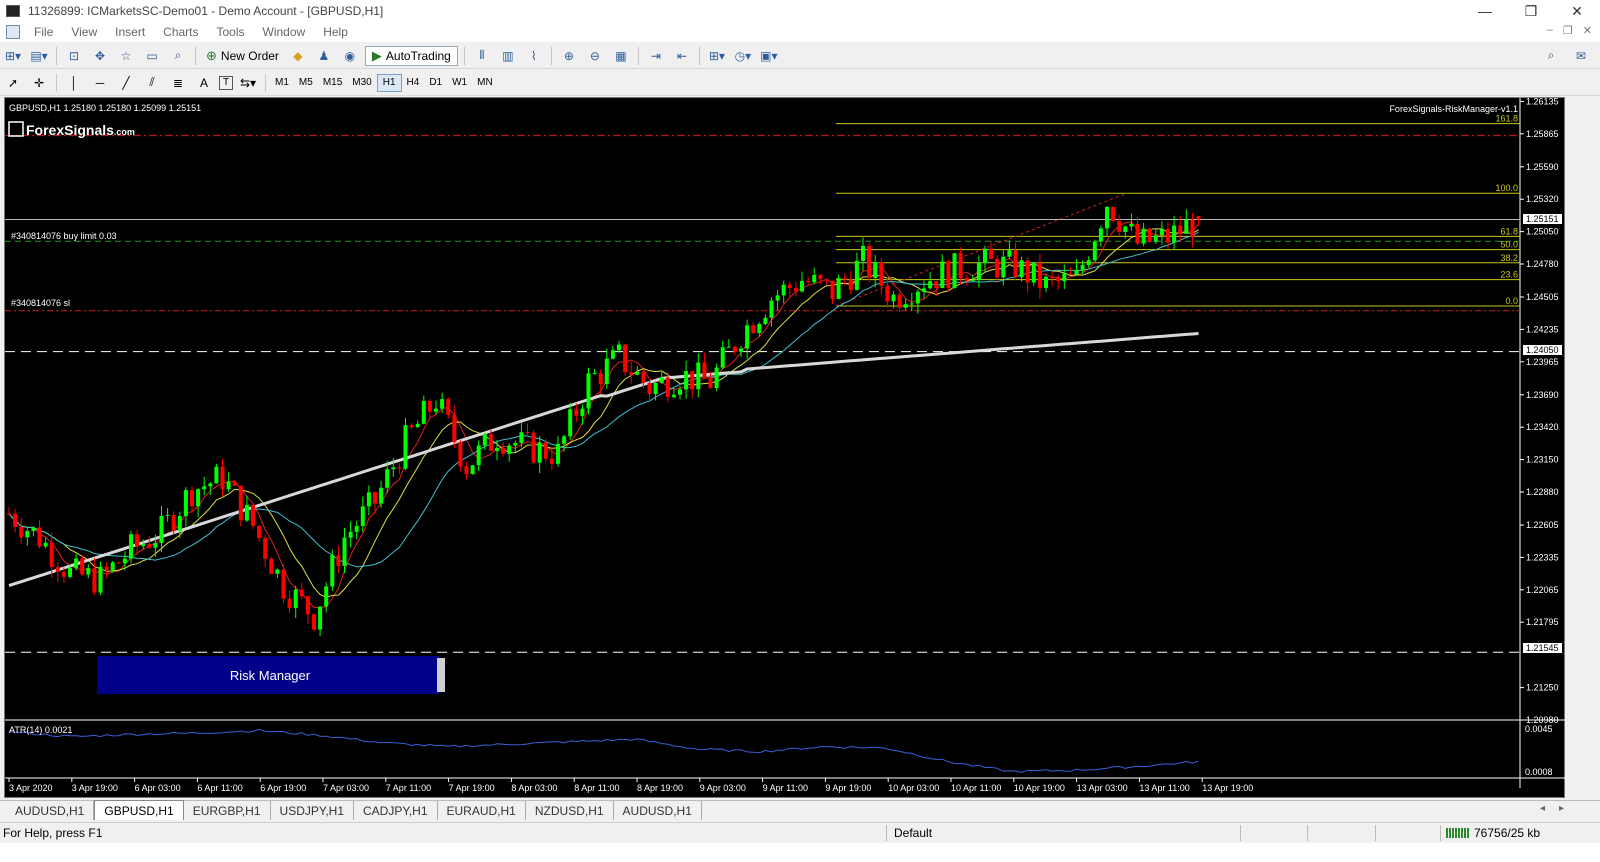 Image resolution: width=1600 pixels, height=862 pixels. What do you see at coordinates (508, 56) in the screenshot?
I see `candlestick-icon: ▥` at bounding box center [508, 56].